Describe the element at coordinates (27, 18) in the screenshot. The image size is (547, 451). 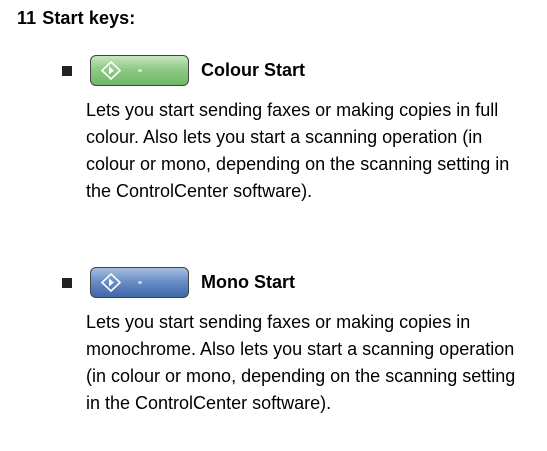
I see `section-number: 11` at that location.